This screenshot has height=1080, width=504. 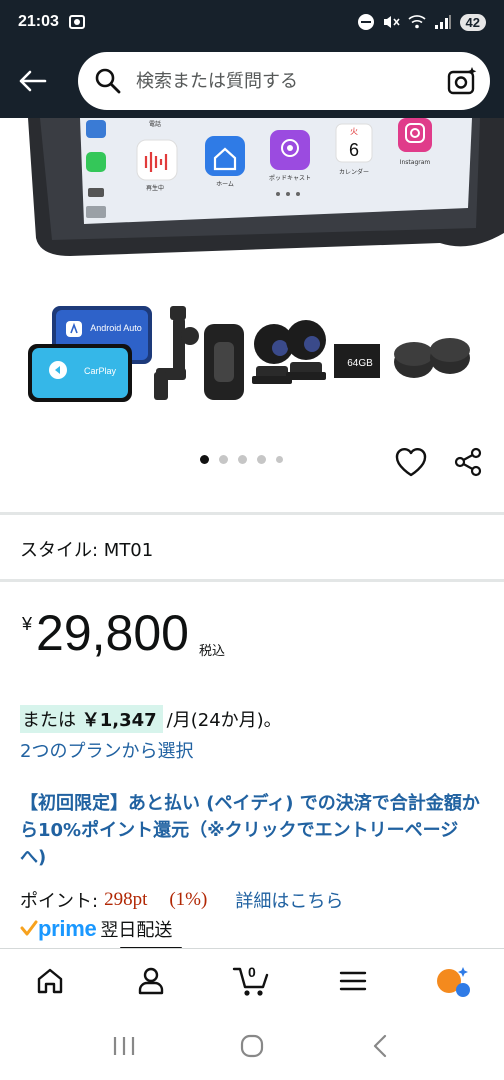 I want to click on menu-icon, so click(x=352, y=980).